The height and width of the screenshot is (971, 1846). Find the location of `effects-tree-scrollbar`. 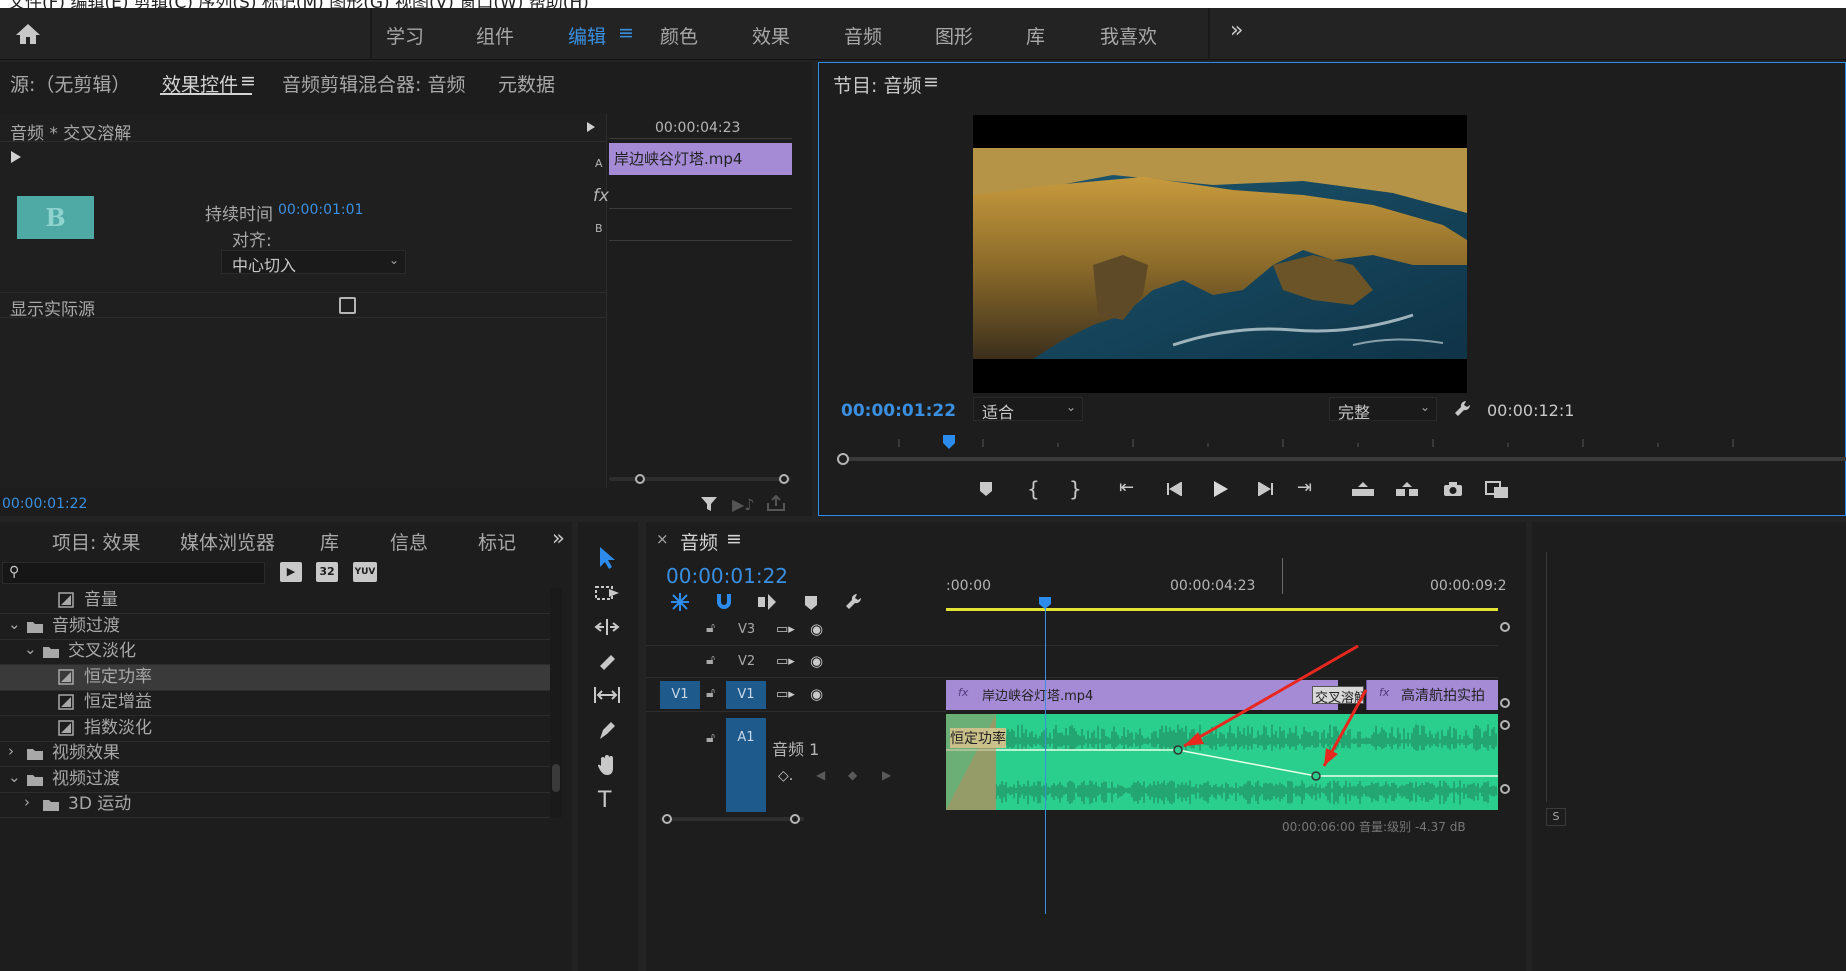

effects-tree-scrollbar is located at coordinates (556, 703).